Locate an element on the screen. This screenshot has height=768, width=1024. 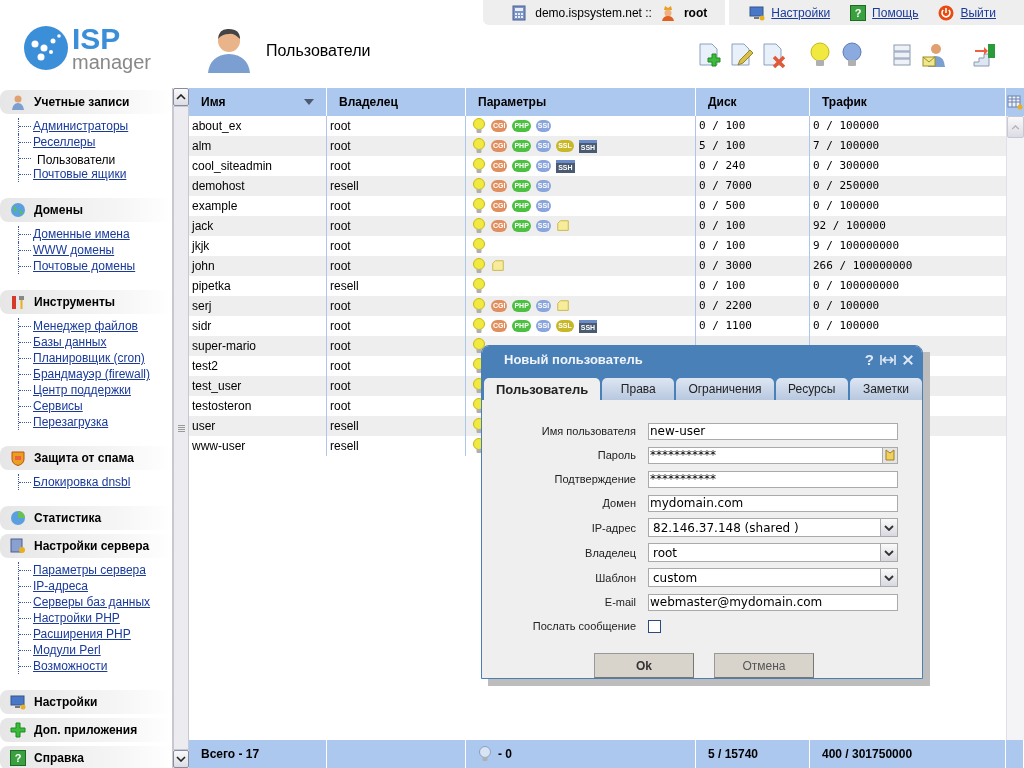
dialog-tab: Заметки is located at coordinates (885, 389).